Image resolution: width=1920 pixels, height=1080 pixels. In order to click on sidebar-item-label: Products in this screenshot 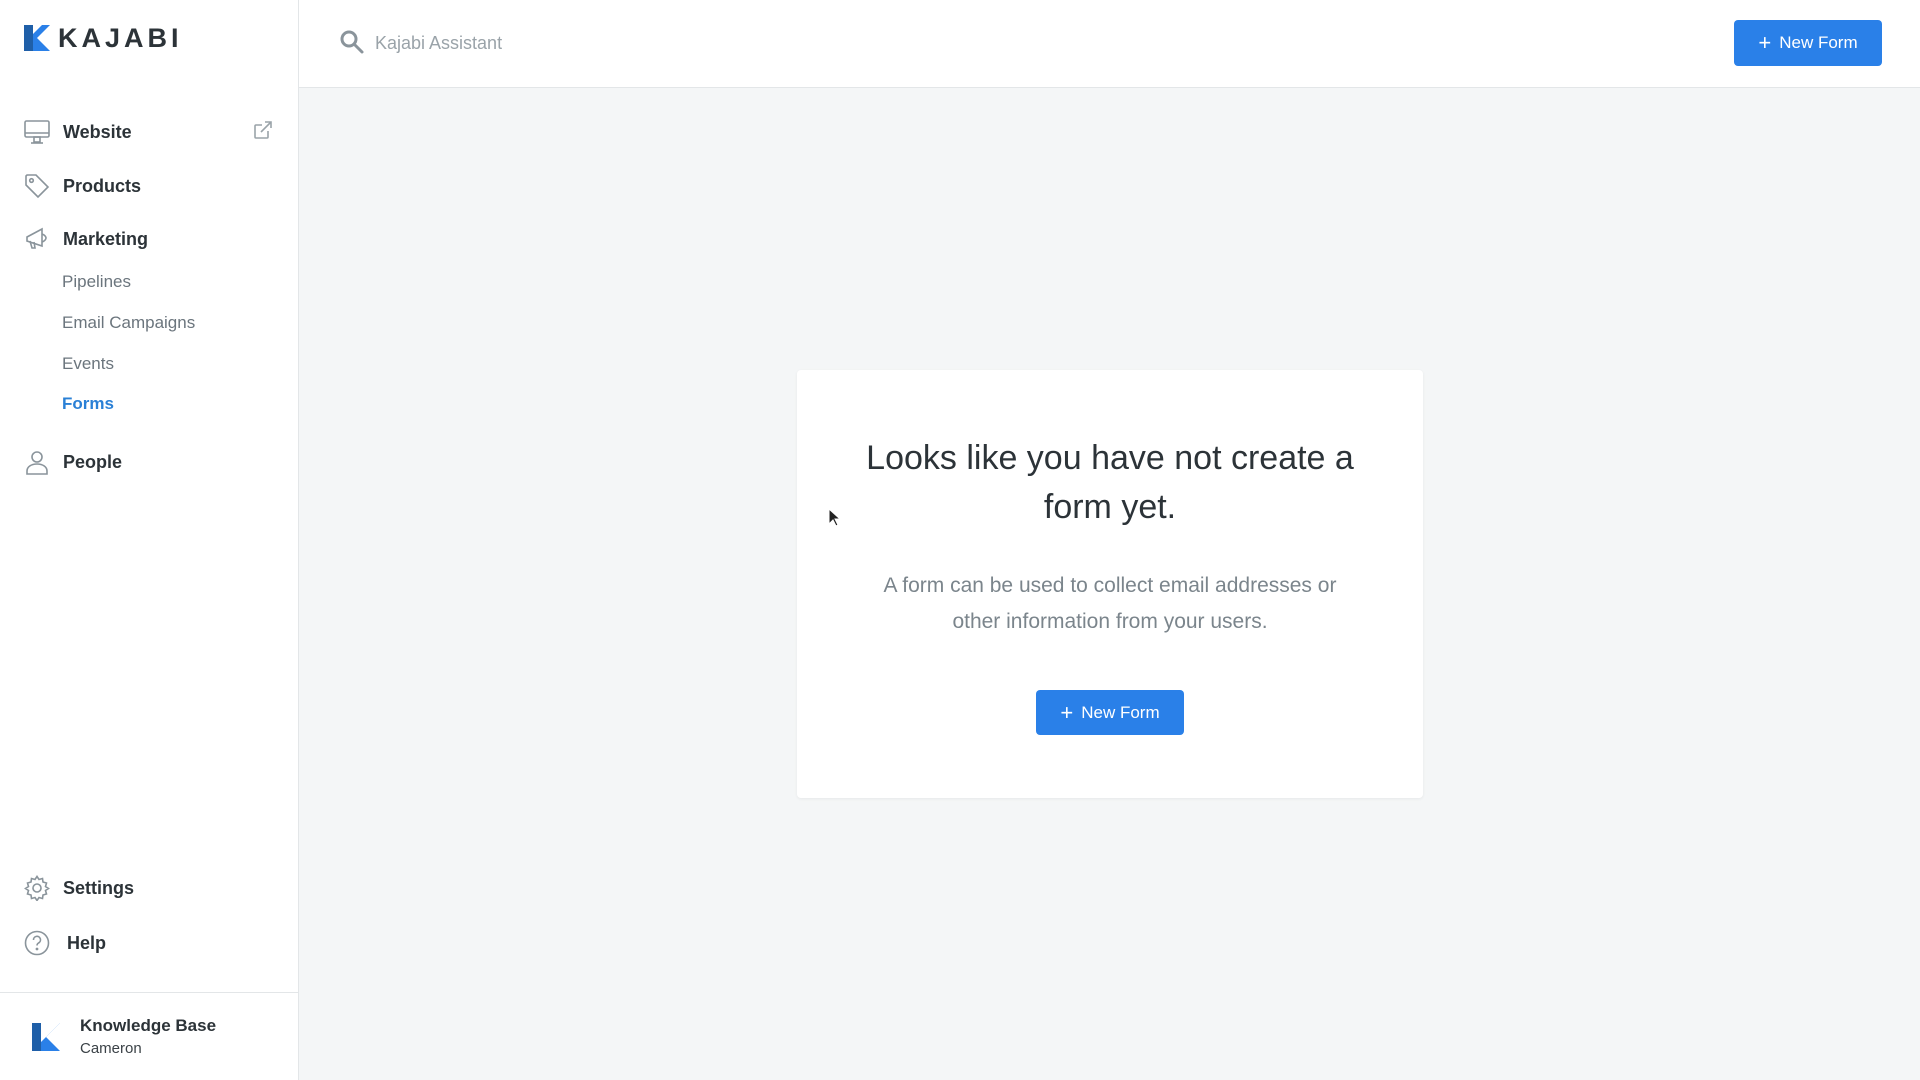, I will do `click(102, 185)`.